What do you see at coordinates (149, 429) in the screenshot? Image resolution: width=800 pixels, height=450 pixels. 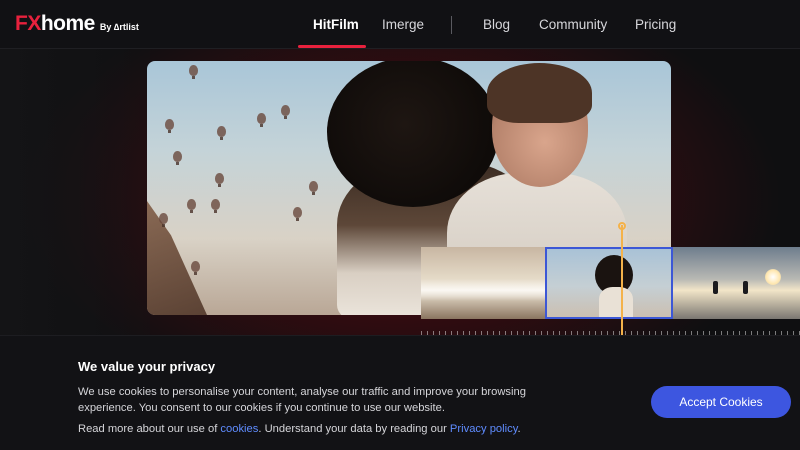 I see `cookie-more-prefix: Read more about our use of` at bounding box center [149, 429].